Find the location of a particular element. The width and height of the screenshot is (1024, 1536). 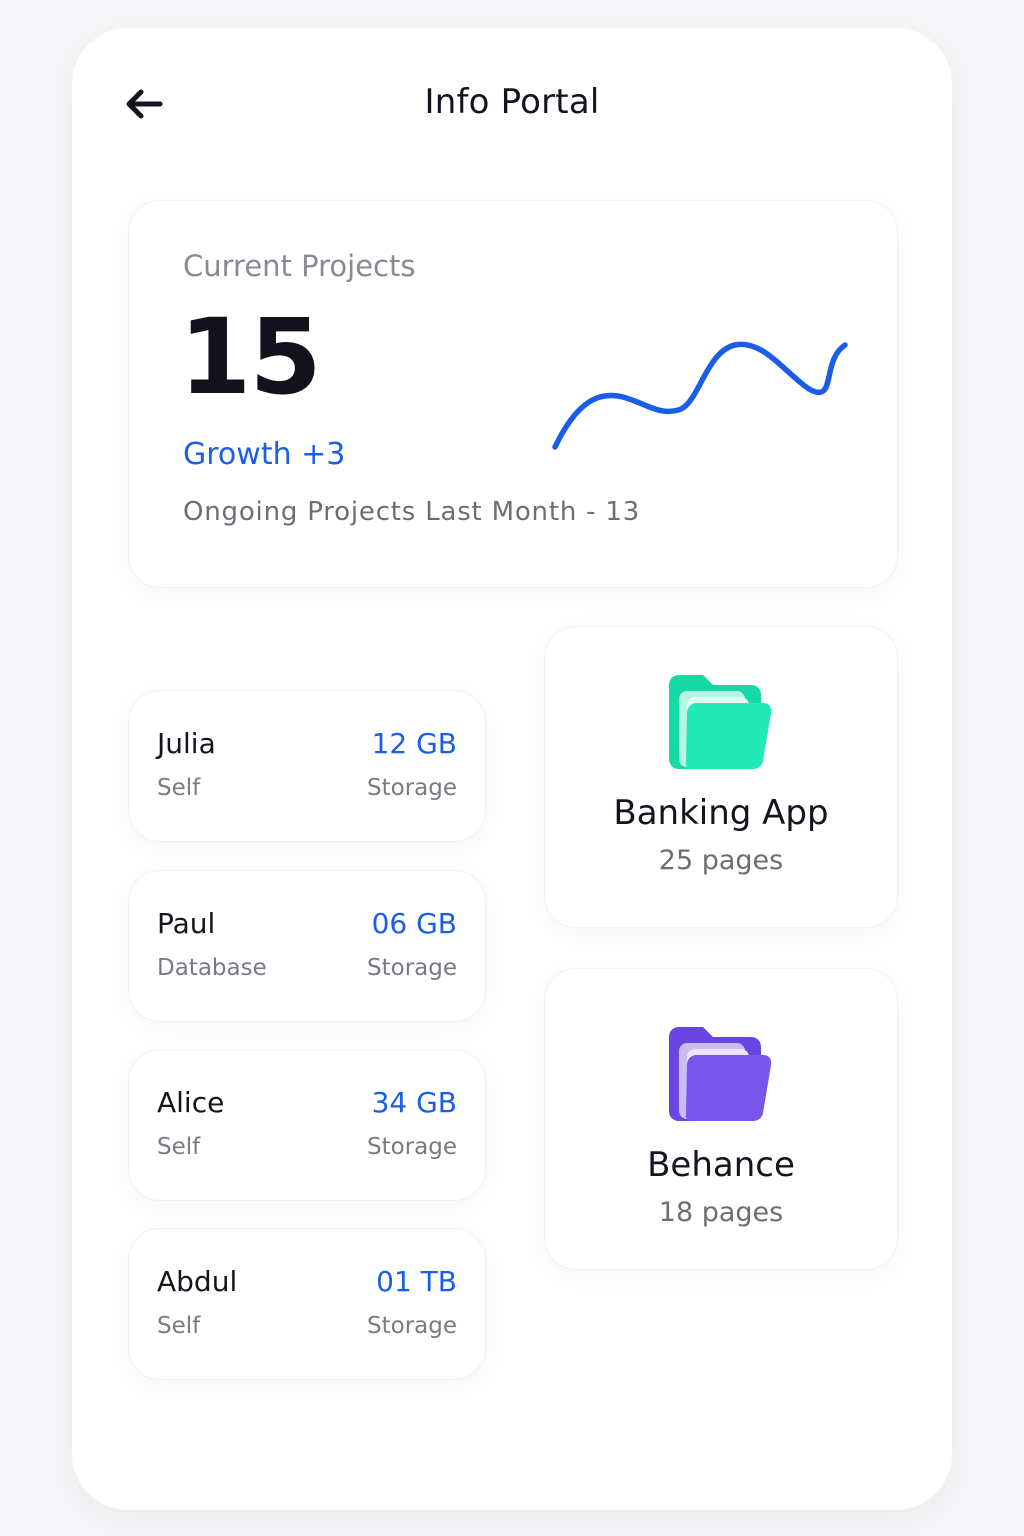

trend-sparkline is located at coordinates (700, 395).